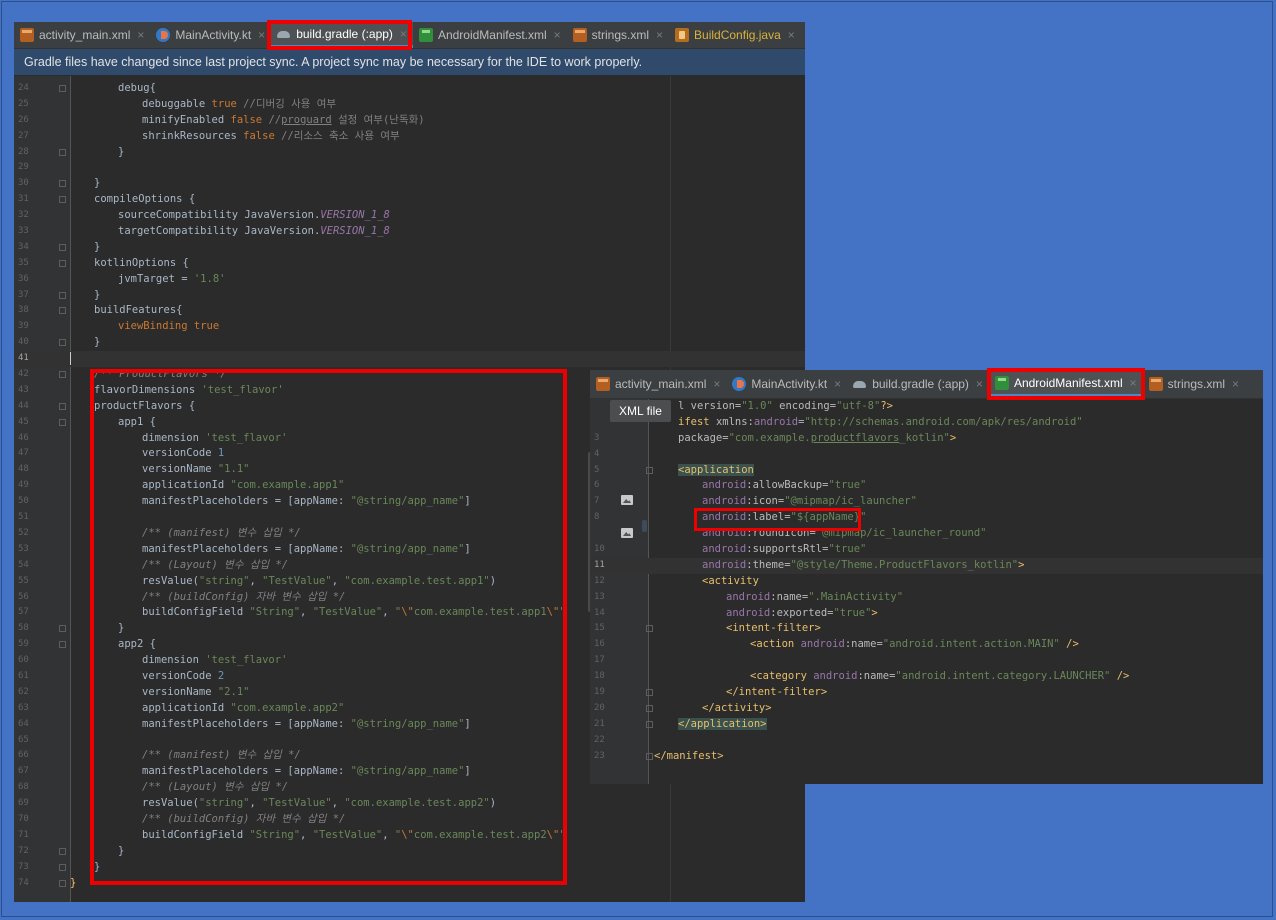  I want to click on line-number: 16, so click(599, 644).